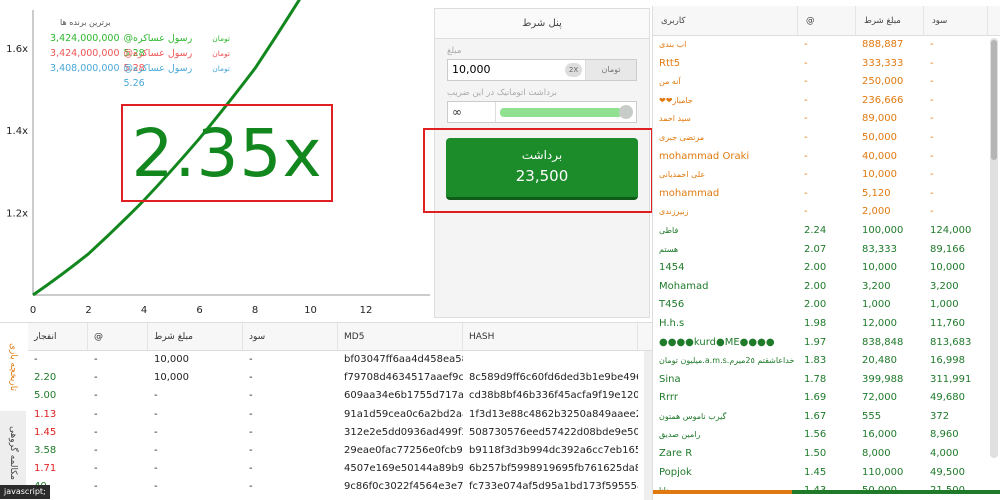  What do you see at coordinates (672, 323) in the screenshot?
I see `player-user: H.h.s` at bounding box center [672, 323].